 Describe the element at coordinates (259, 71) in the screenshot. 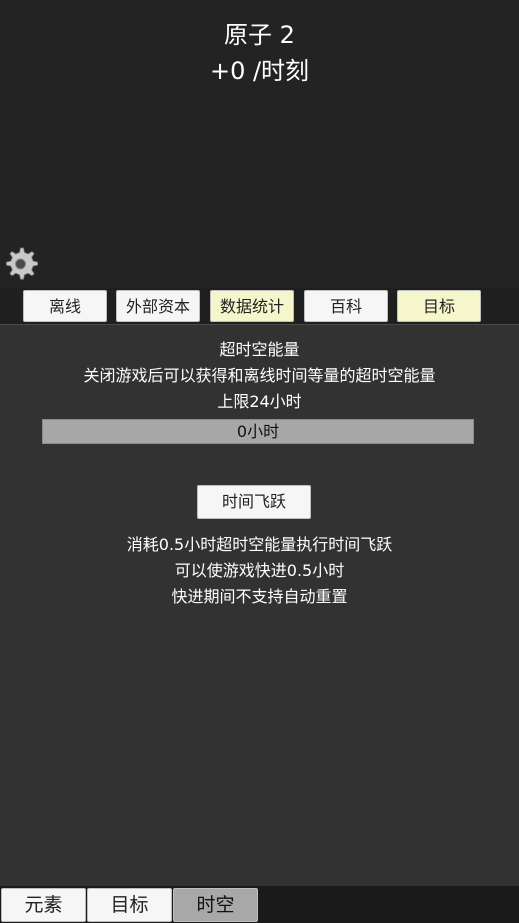

I see `atom-rate: +0 /时刻` at that location.